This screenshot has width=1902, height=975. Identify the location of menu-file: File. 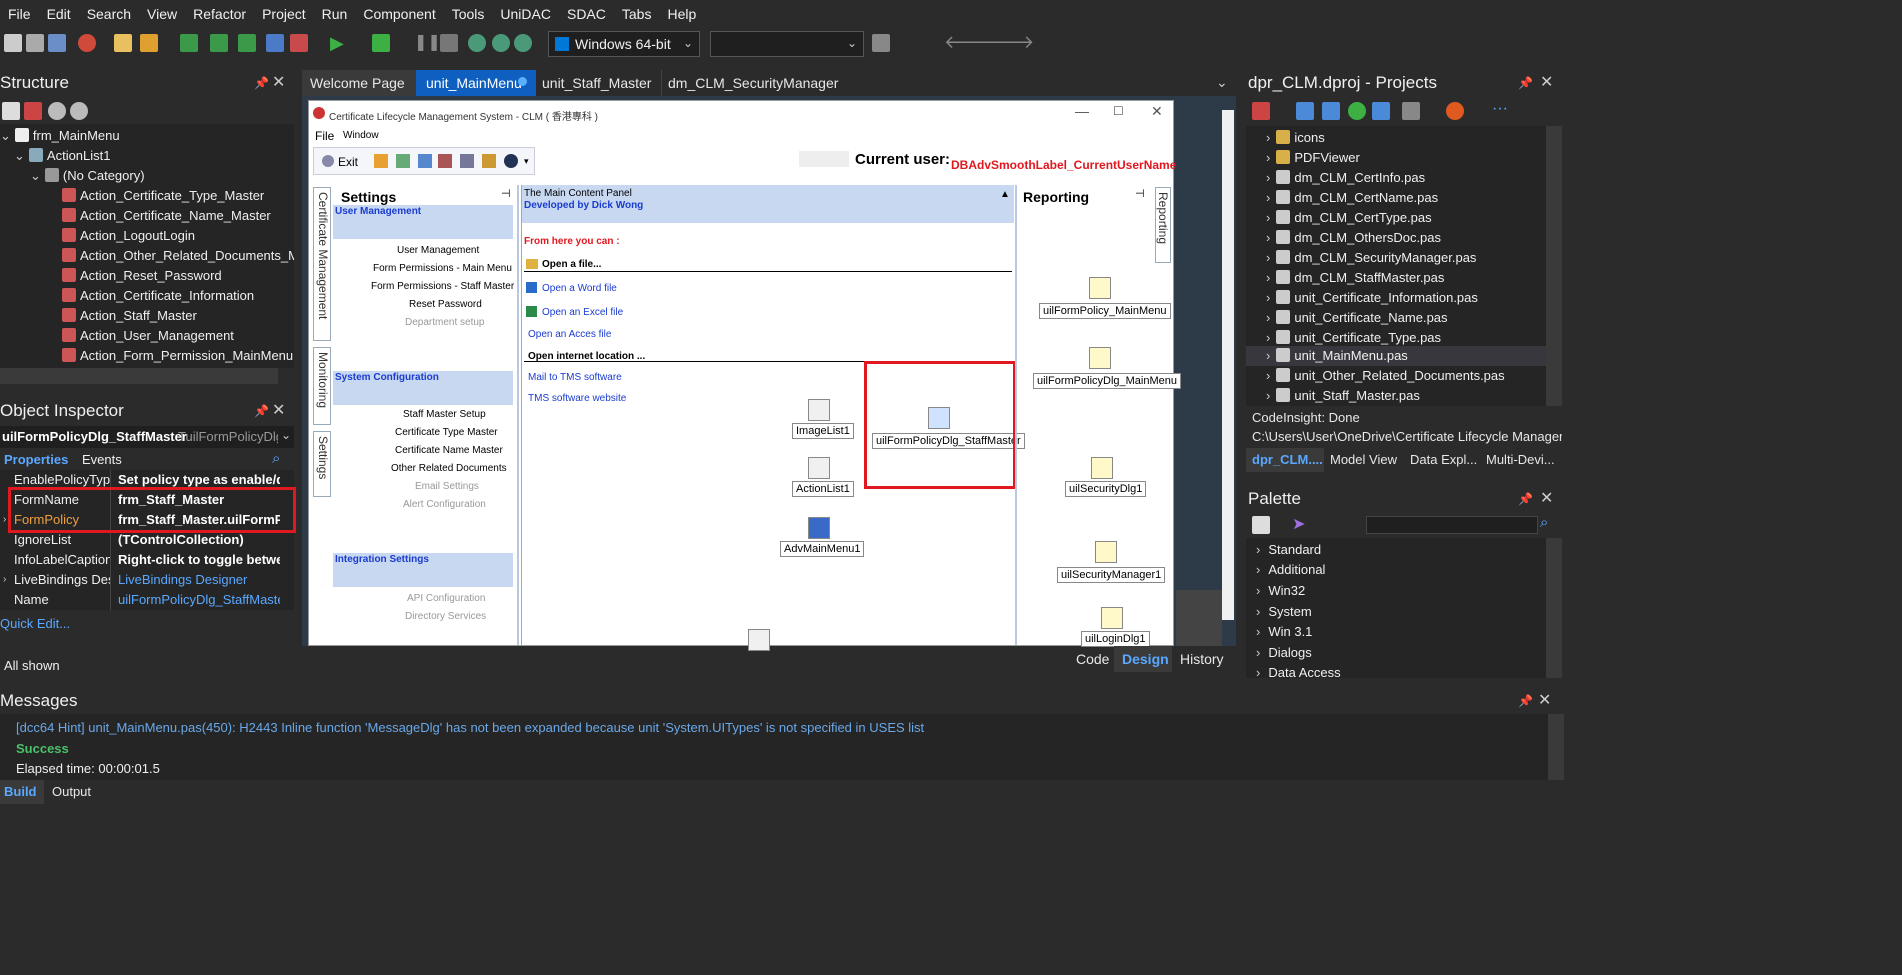
(19, 14).